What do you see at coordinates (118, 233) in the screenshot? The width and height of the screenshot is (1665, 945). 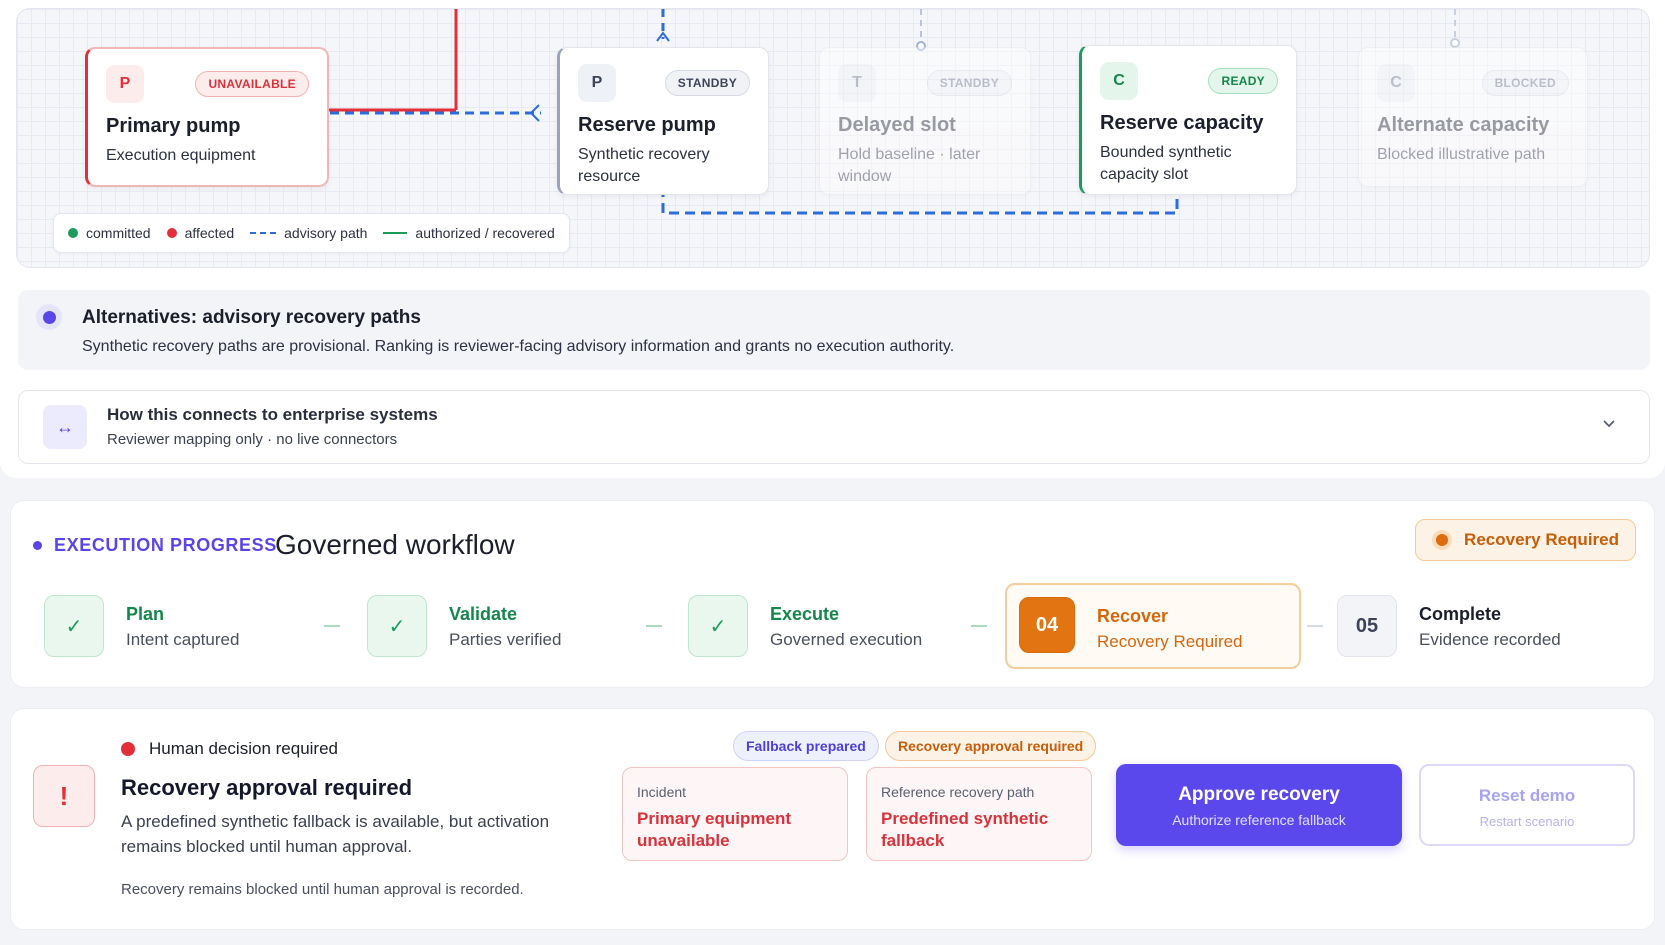 I see `legend-label: committed` at bounding box center [118, 233].